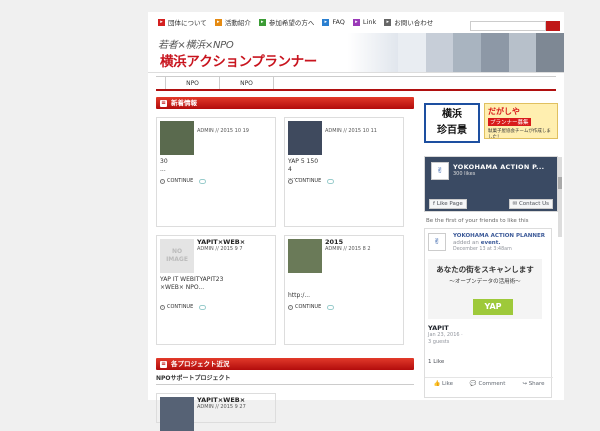 The image size is (600, 431). I want to click on fb-like-button: 👍 Like, so click(443, 384).